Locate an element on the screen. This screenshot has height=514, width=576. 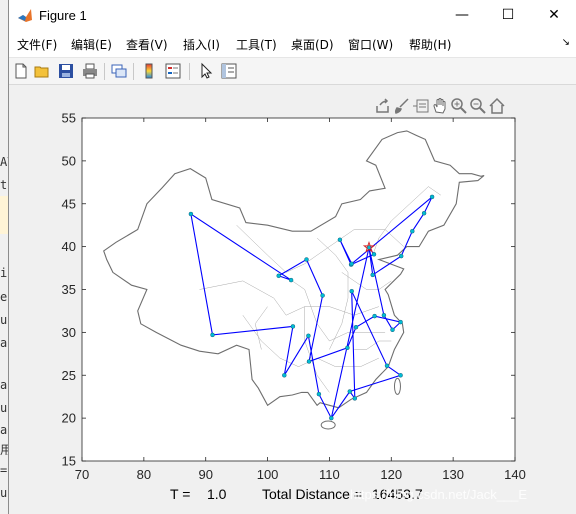
x-tick-label: 90 is located at coordinates (205, 474).